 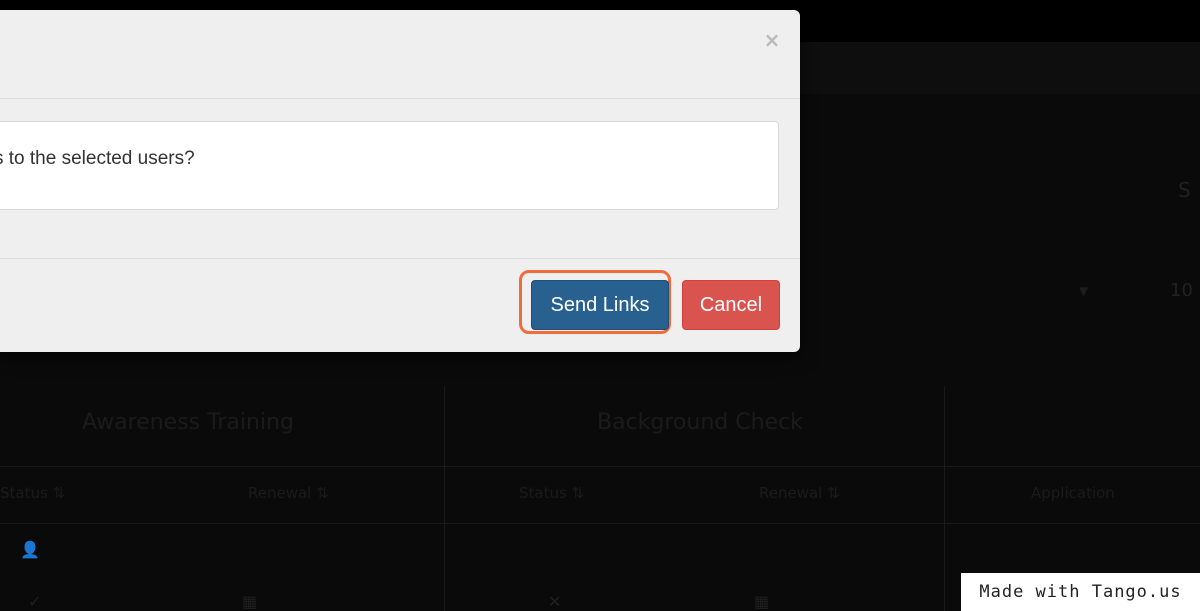 I want to click on chevron-down-icon: ▼, so click(x=1084, y=291).